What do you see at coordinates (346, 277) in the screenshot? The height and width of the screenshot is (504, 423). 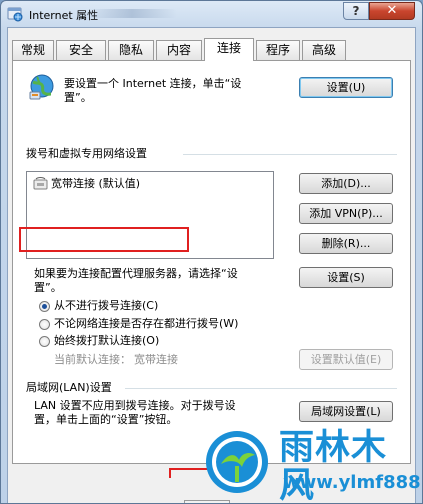 I see `proxy-settings-button: 设置(S)` at bounding box center [346, 277].